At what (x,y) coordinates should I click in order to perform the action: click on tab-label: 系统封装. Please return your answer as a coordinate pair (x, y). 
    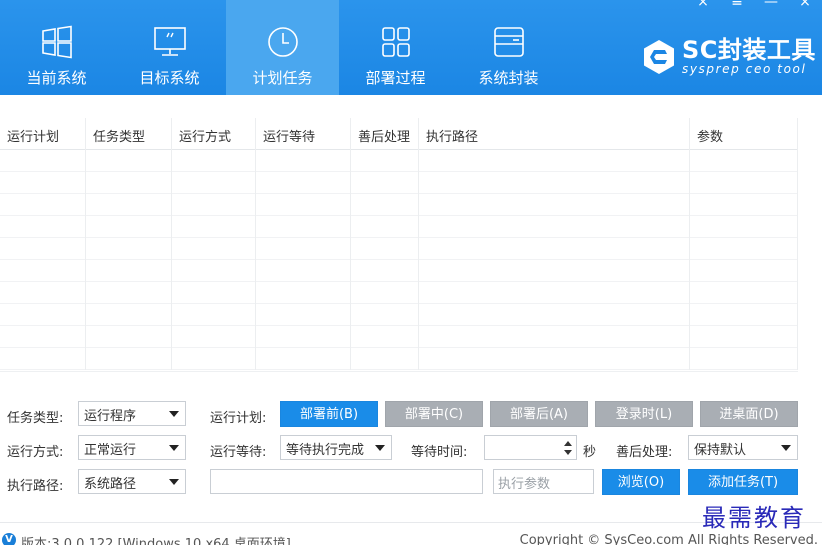
    Looking at the image, I should click on (508, 78).